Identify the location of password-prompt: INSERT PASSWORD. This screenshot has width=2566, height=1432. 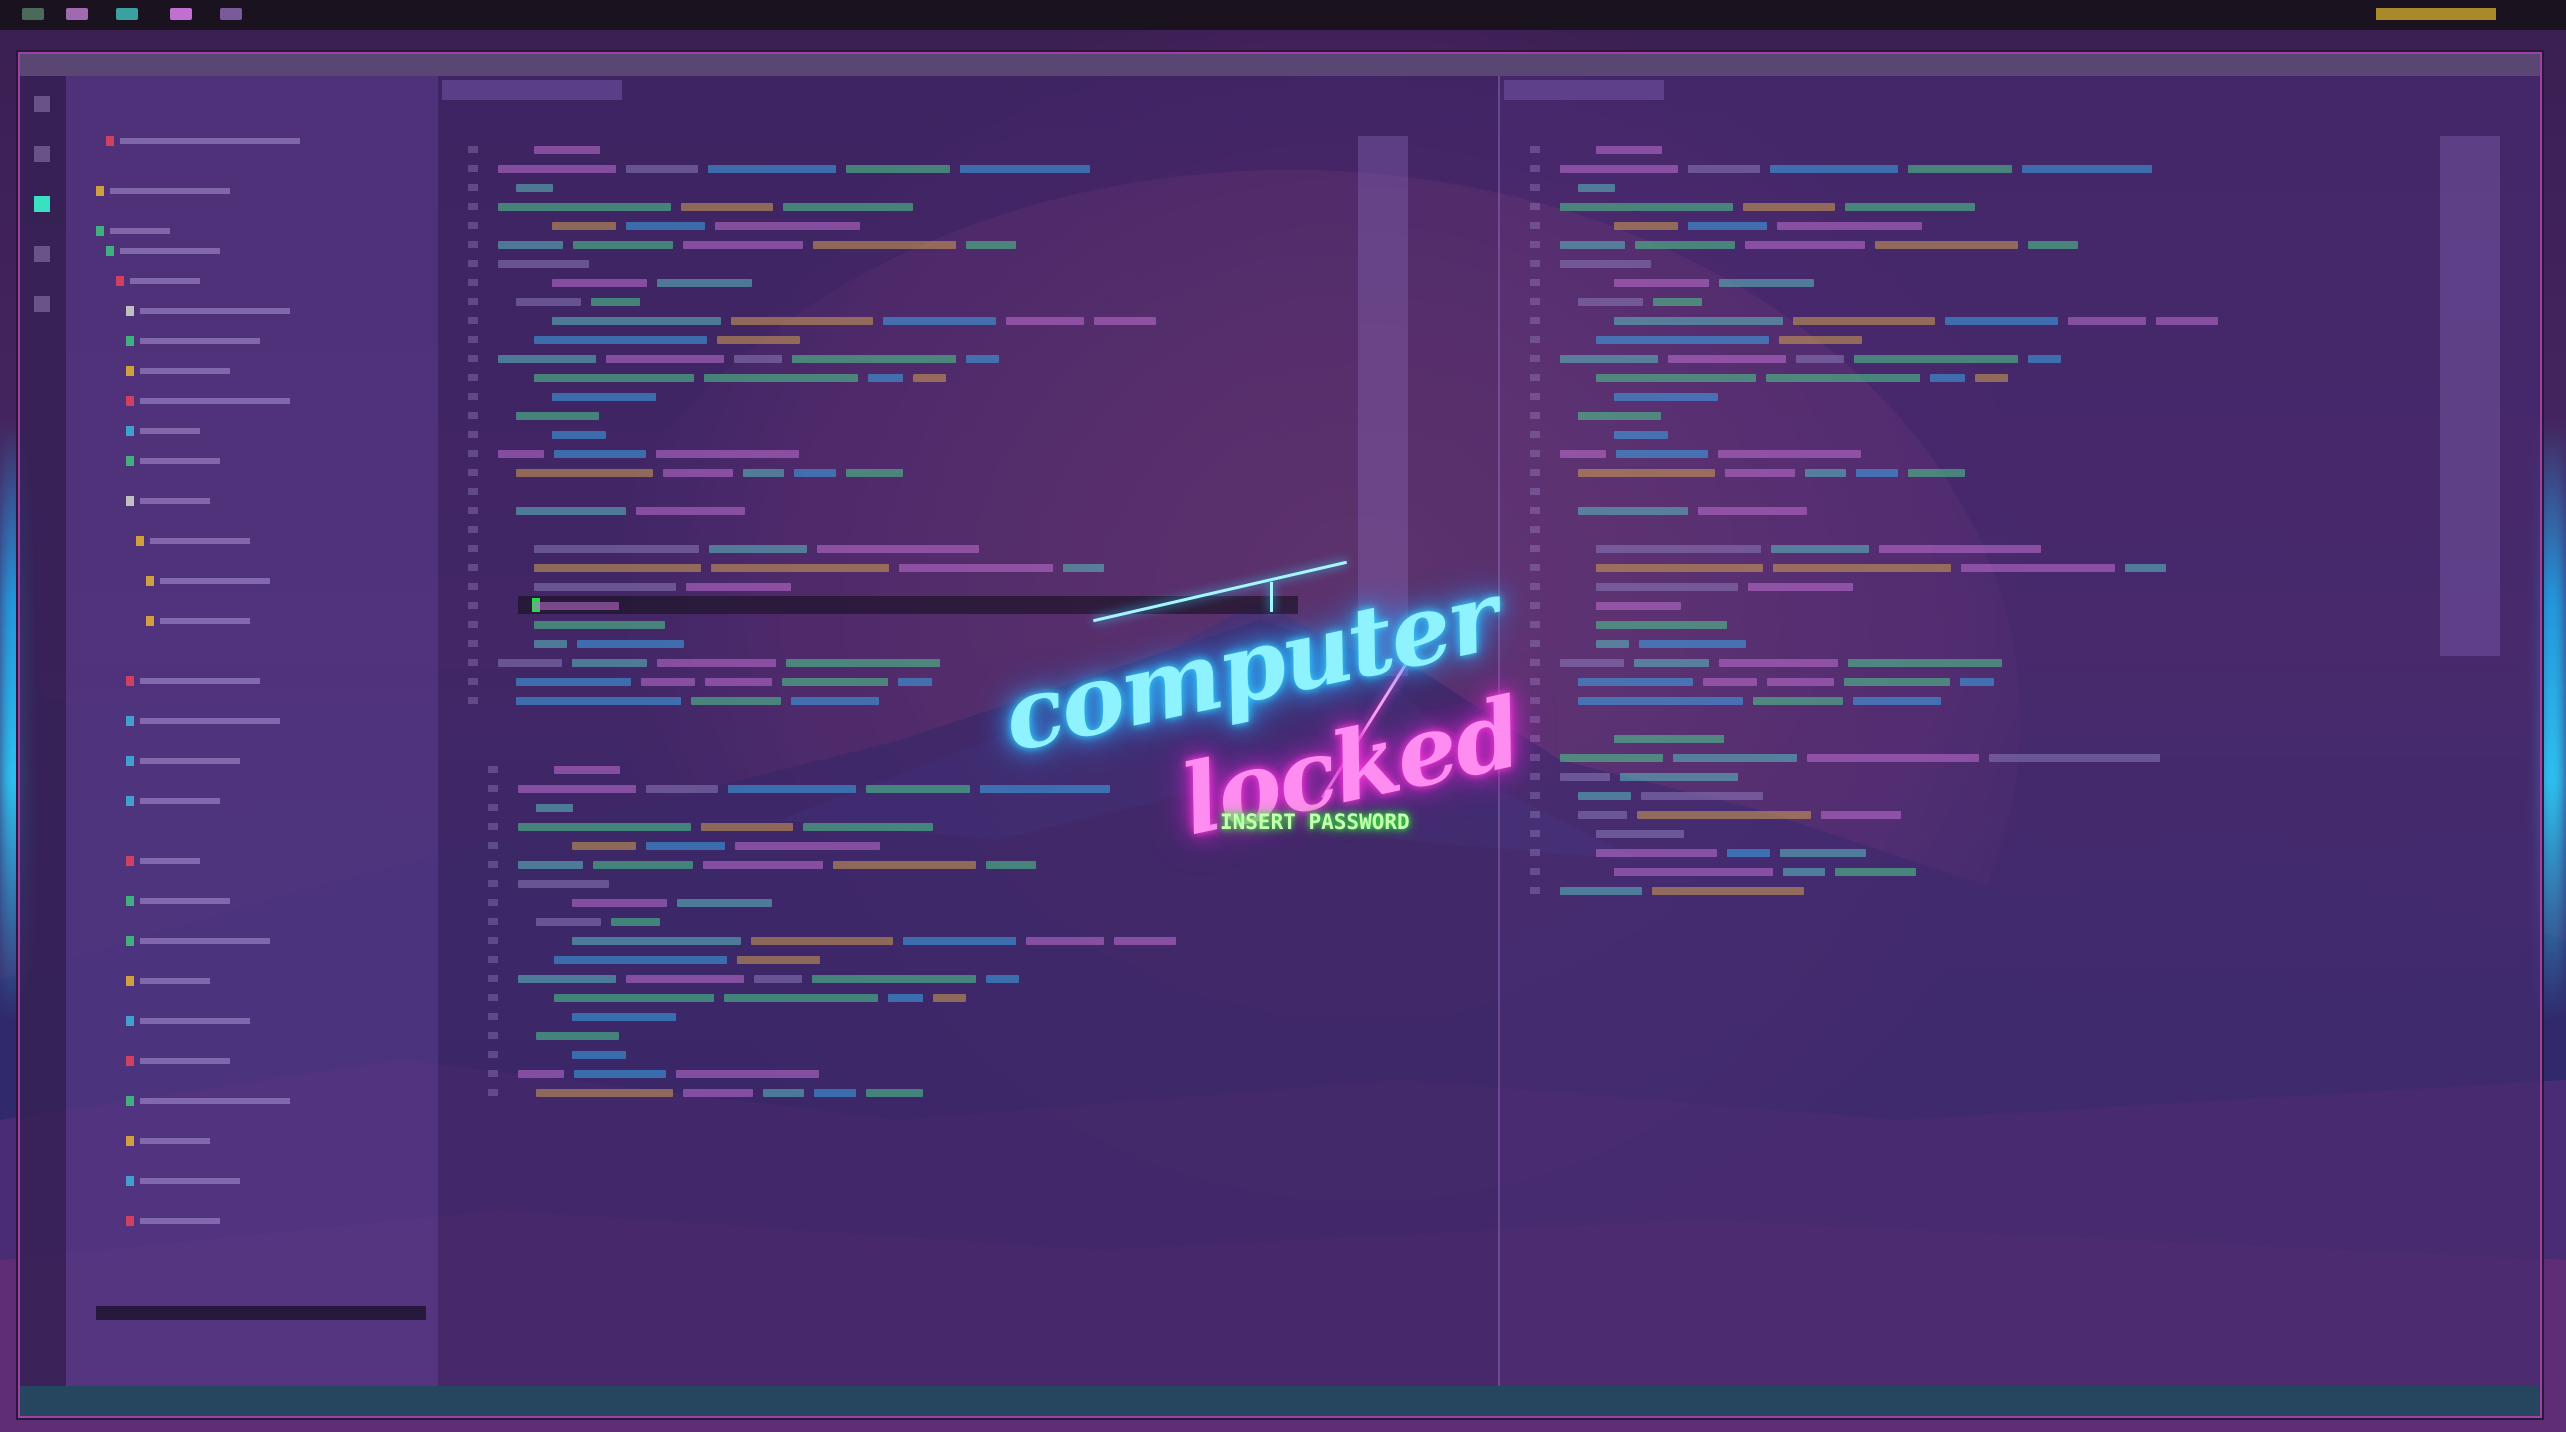
(1315, 822).